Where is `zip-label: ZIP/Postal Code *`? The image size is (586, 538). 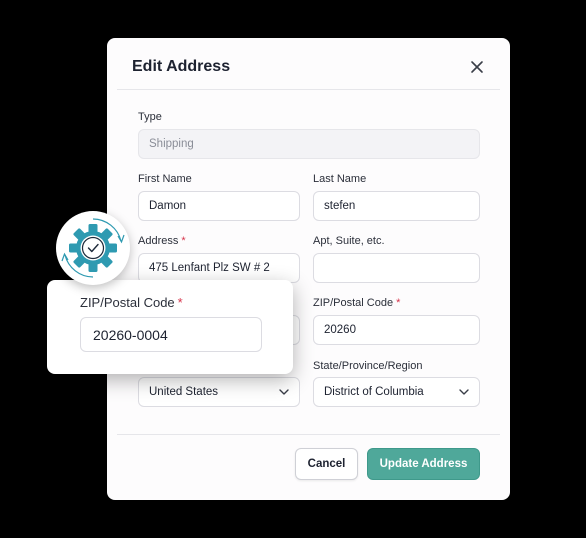
zip-label: ZIP/Postal Code * is located at coordinates (356, 303).